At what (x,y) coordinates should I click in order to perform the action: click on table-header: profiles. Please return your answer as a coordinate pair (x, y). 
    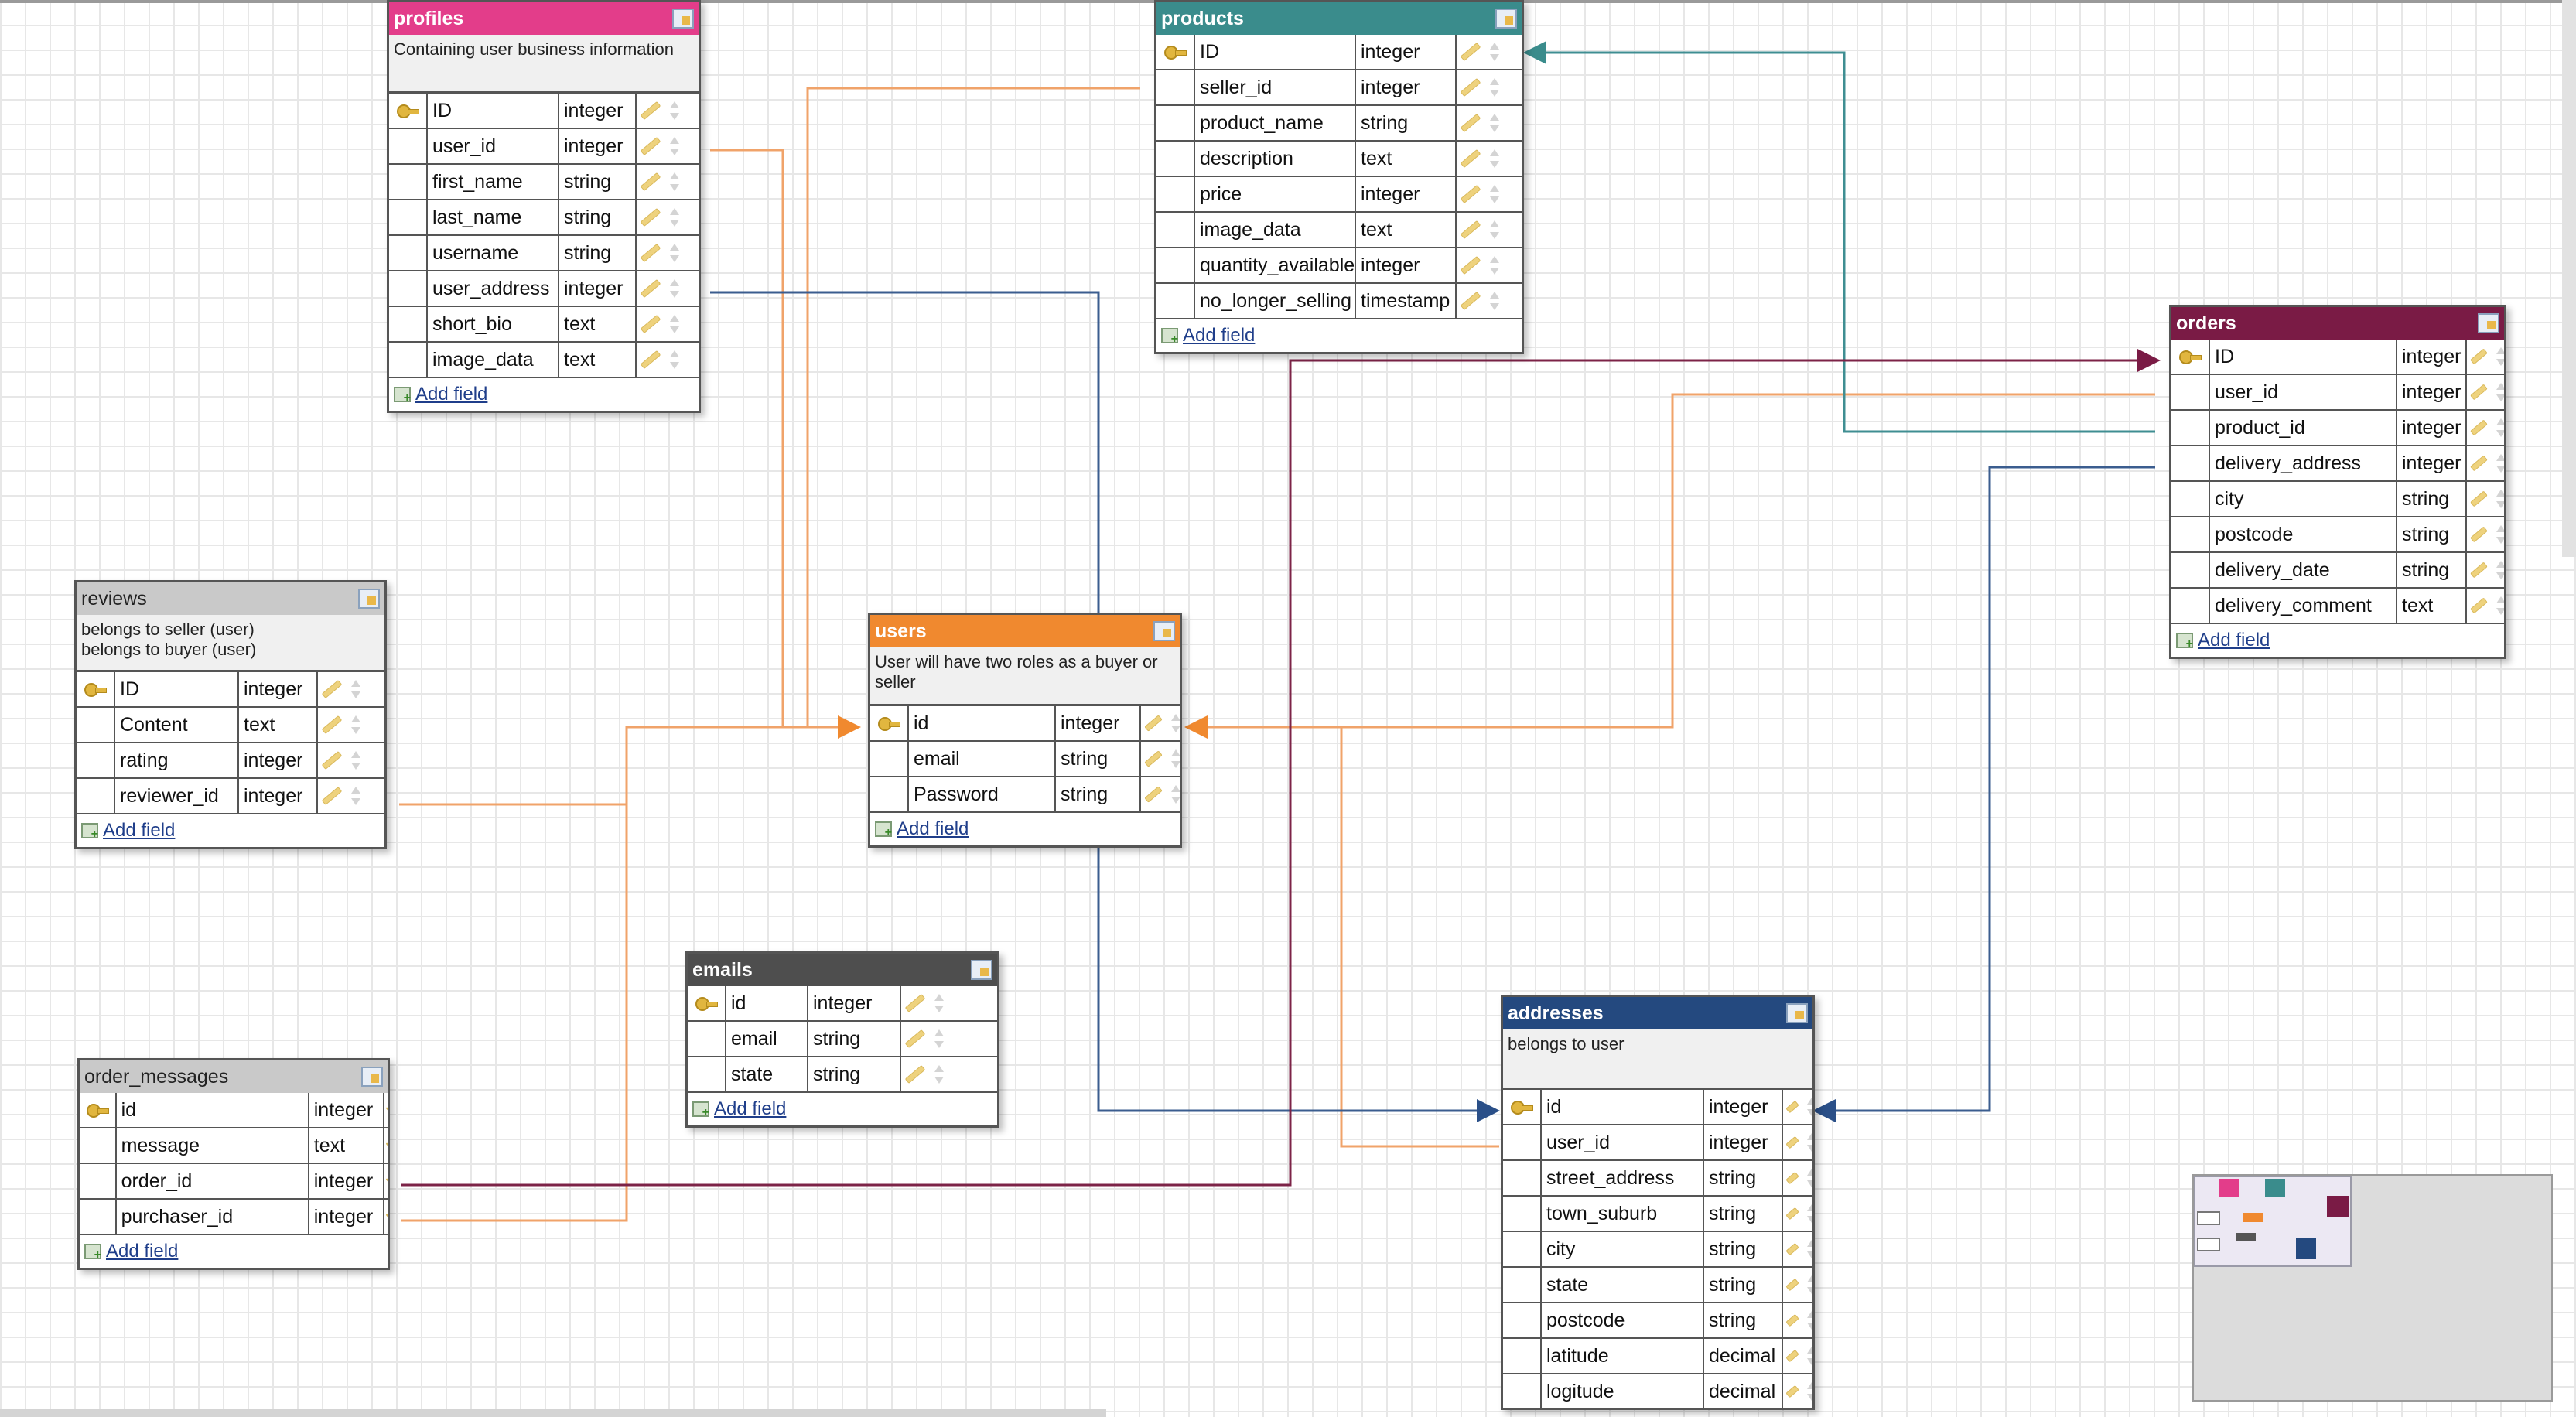
    Looking at the image, I should click on (544, 18).